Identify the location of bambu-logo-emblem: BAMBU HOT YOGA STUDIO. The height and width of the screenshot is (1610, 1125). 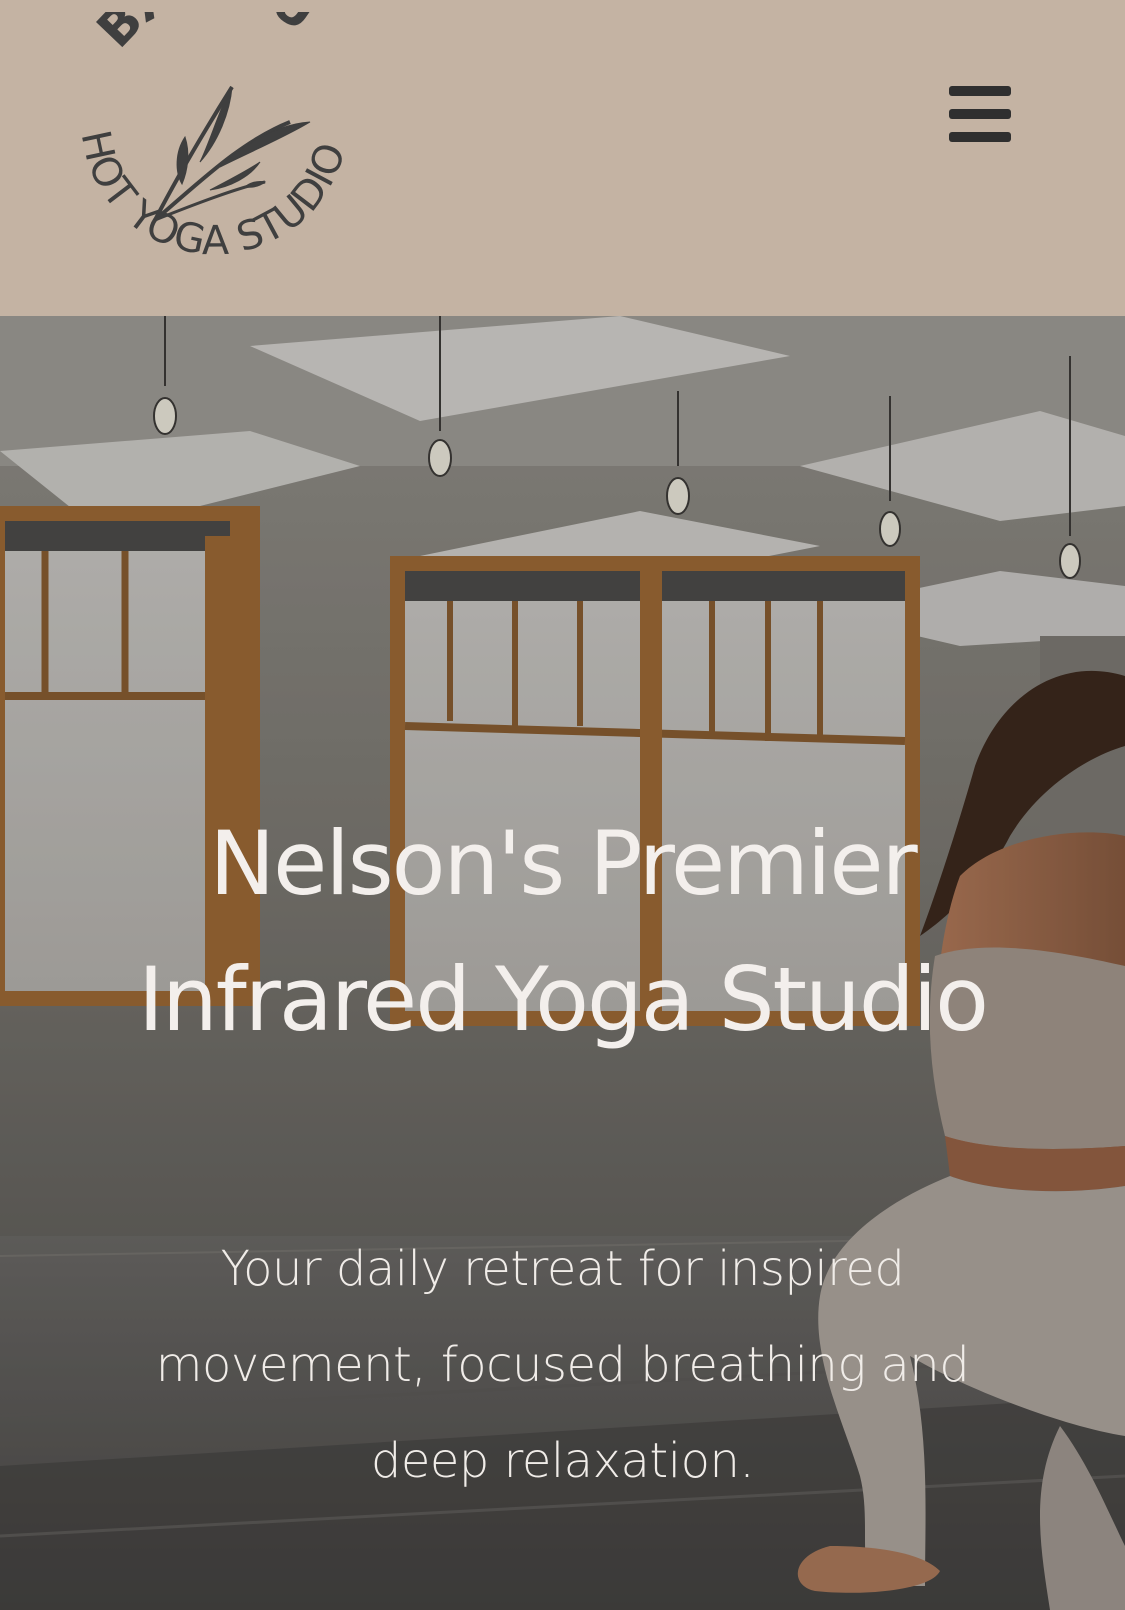
(213, 138).